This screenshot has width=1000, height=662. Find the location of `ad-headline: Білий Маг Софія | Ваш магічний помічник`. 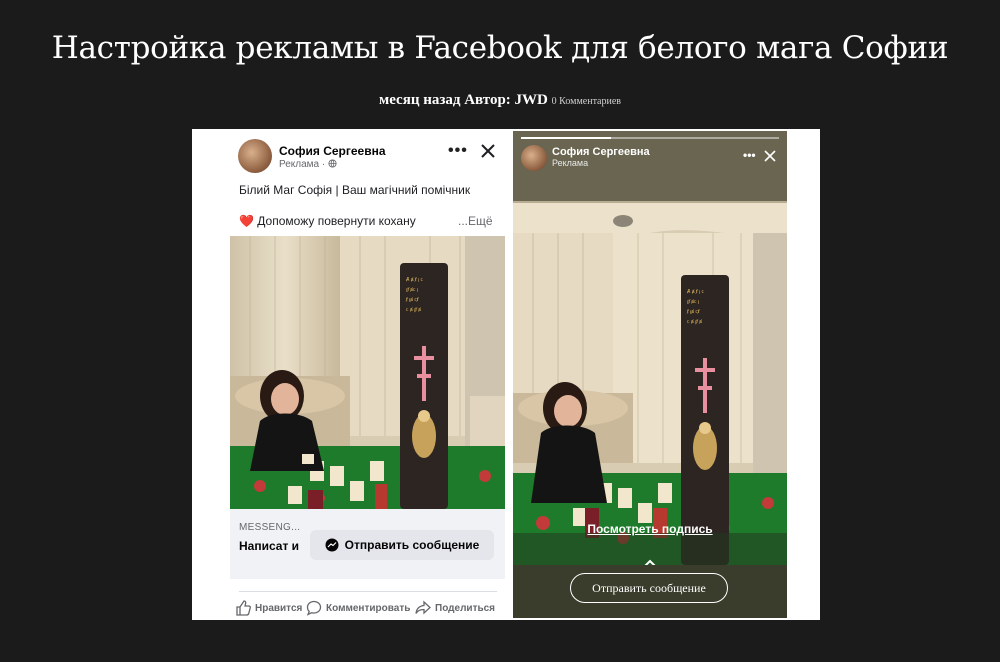

ad-headline: Білий Маг Софія | Ваш магічний помічник is located at coordinates (355, 190).